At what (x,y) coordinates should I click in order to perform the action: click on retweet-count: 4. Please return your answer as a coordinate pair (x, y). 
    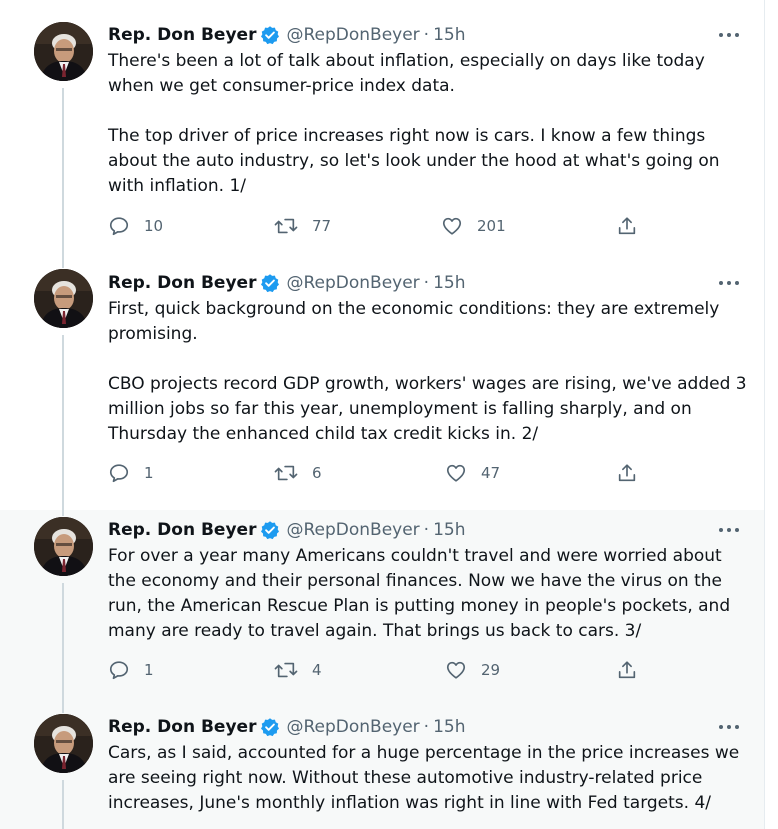
    Looking at the image, I should click on (317, 670).